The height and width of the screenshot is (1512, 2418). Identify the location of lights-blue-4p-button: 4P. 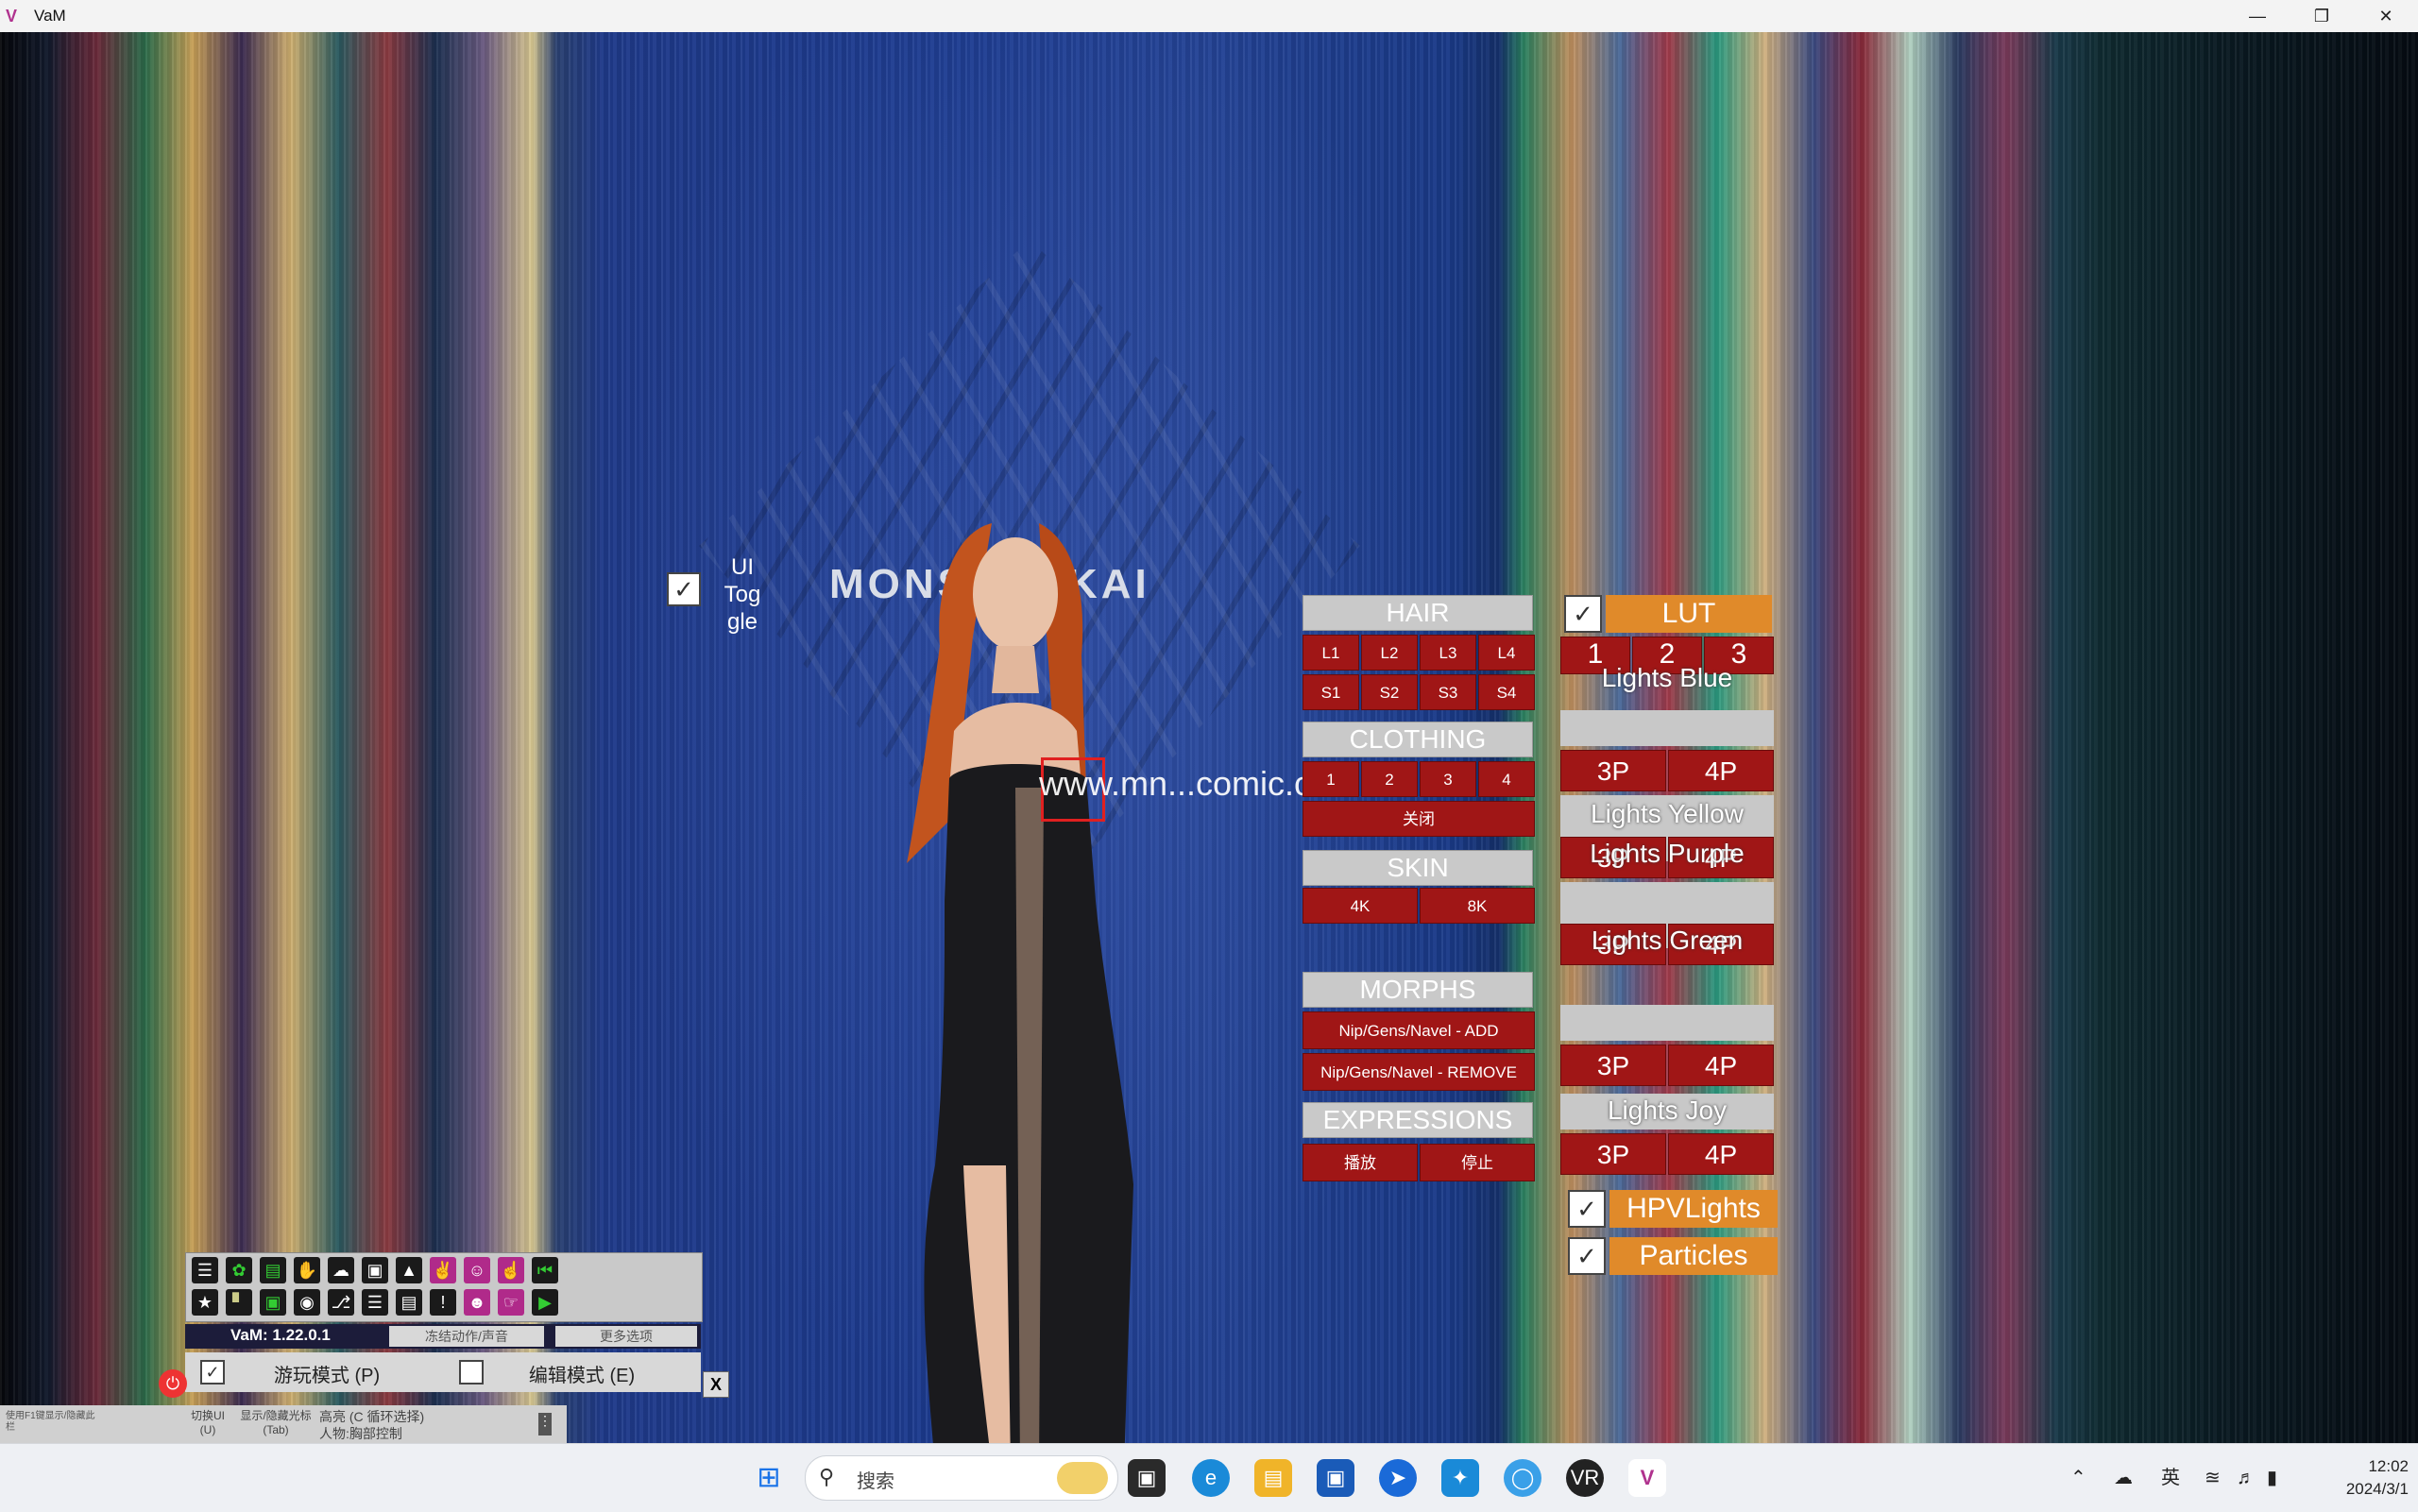
(1721, 770).